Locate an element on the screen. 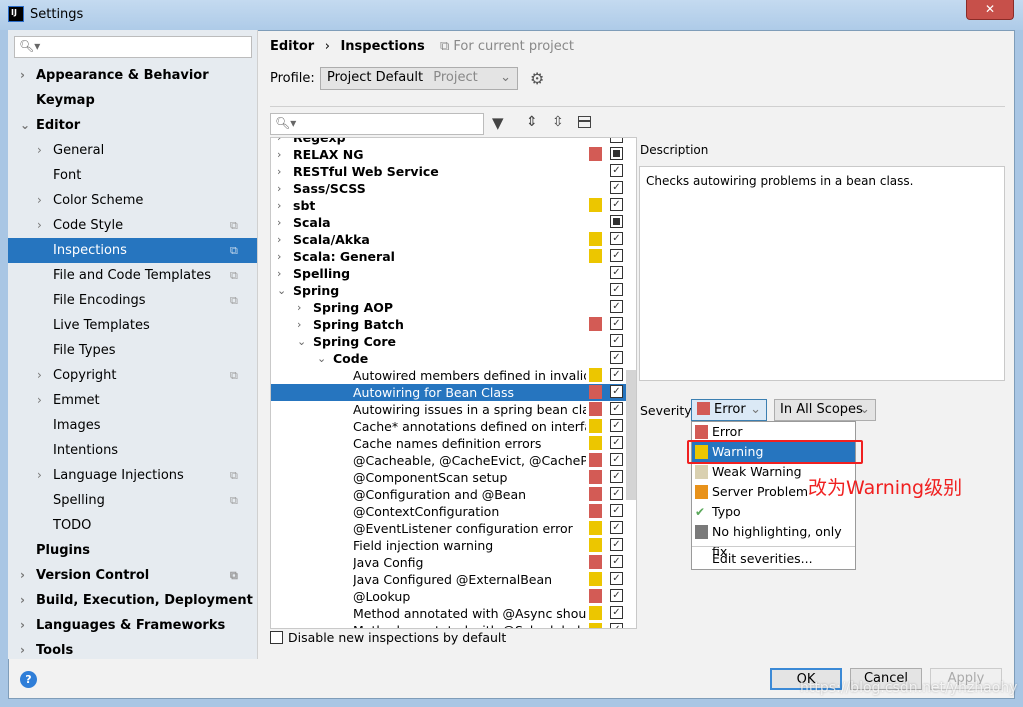 This screenshot has height=707, width=1023. collapse-all-icon: ⇳ is located at coordinates (558, 122).